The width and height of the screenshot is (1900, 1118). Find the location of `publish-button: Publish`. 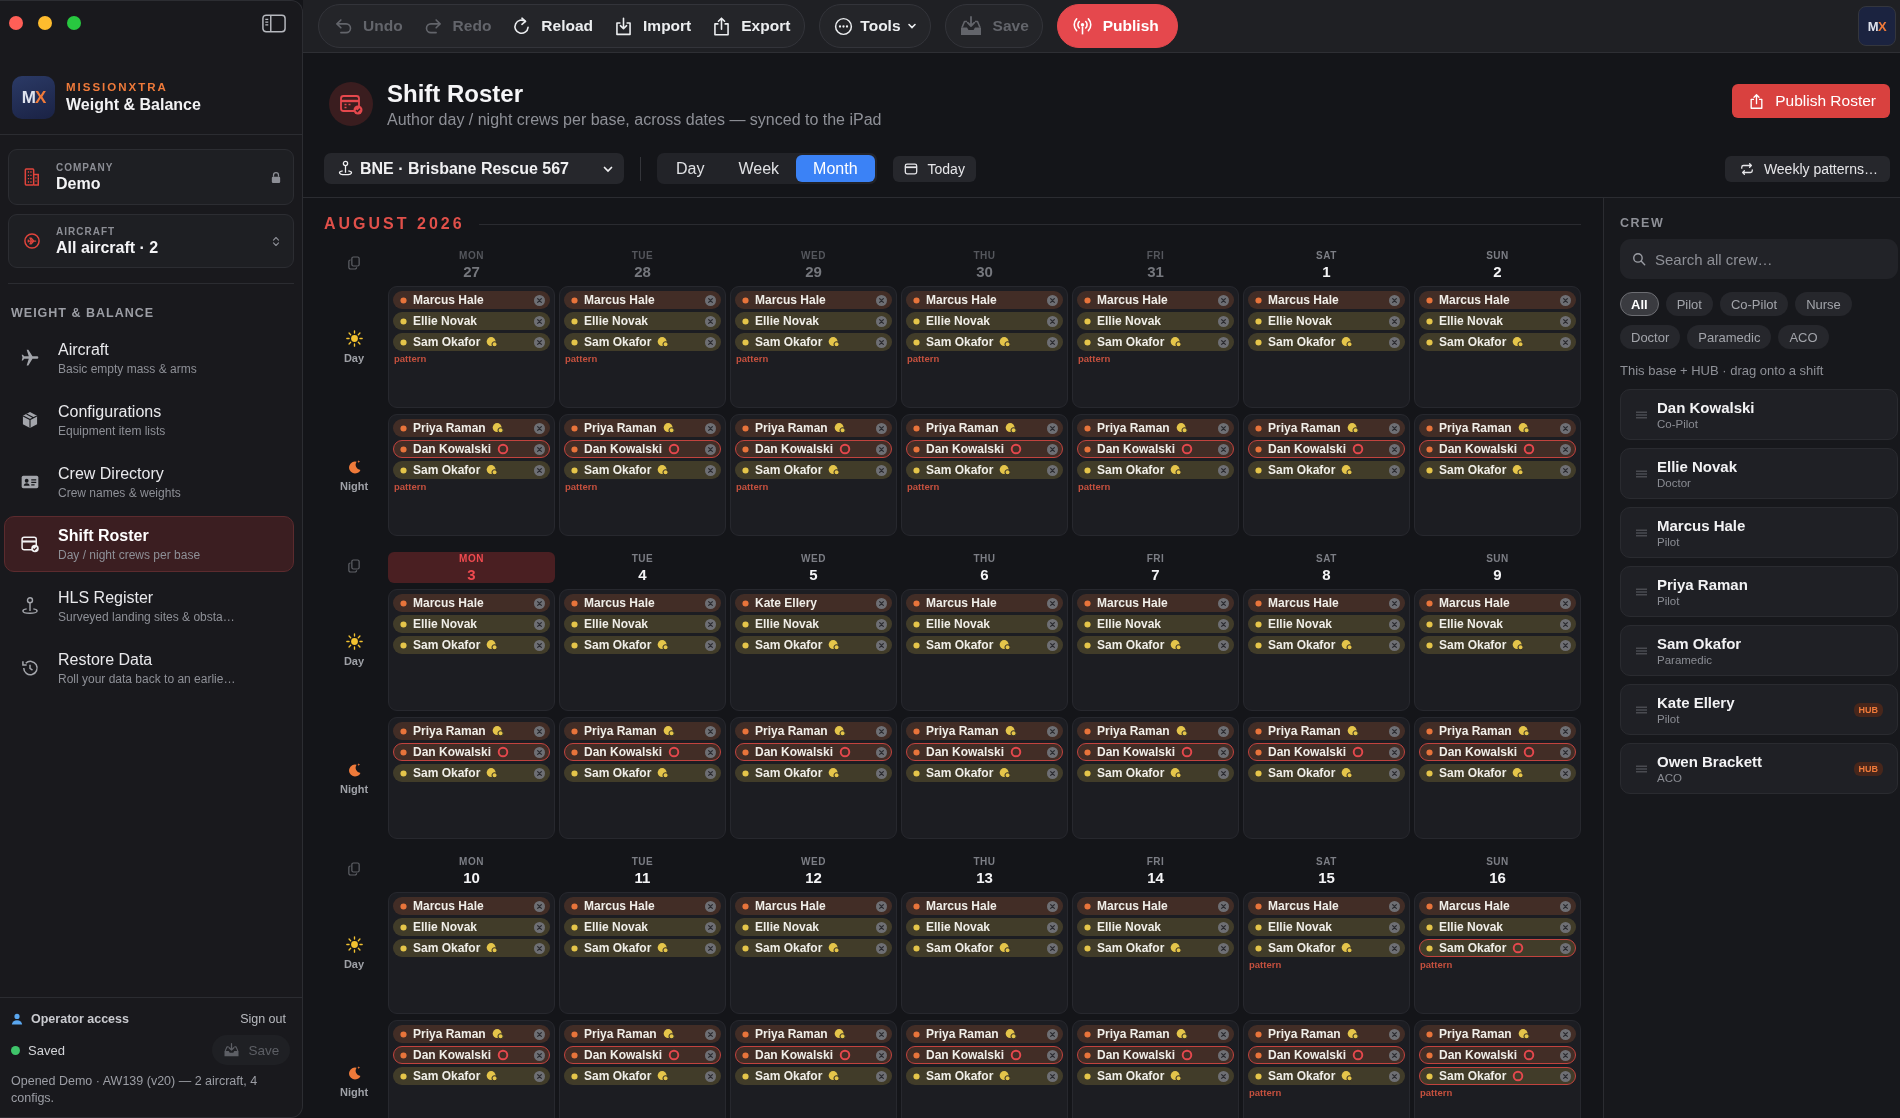

publish-button: Publish is located at coordinates (1117, 26).